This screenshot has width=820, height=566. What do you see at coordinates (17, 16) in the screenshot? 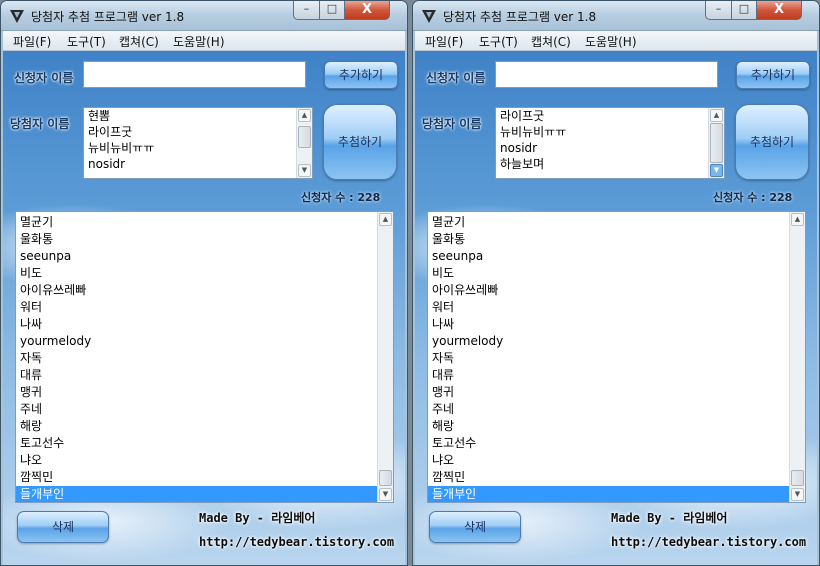
I see `app-icon` at bounding box center [17, 16].